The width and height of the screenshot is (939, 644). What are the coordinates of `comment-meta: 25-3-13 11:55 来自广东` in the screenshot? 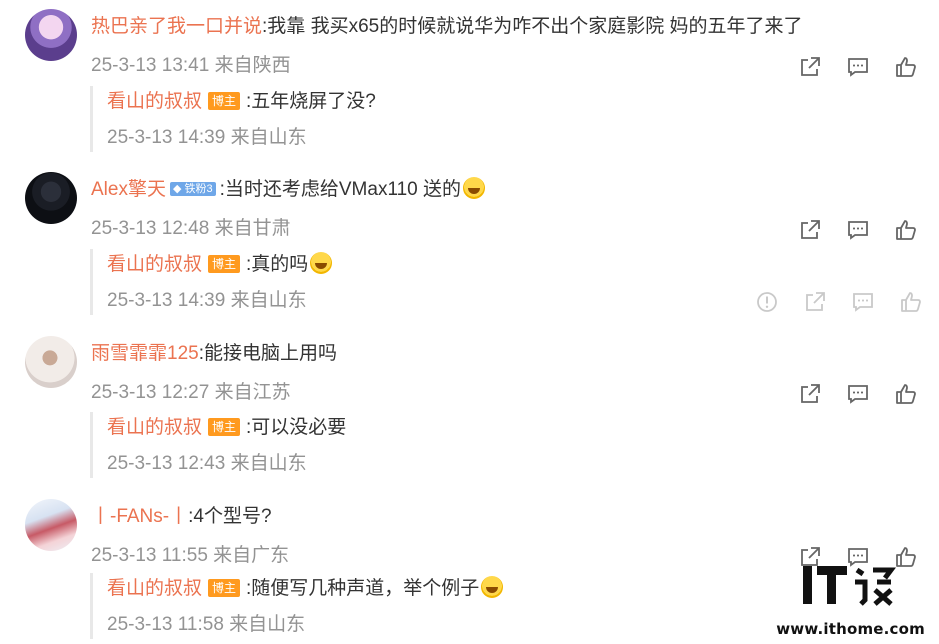 It's located at (190, 555).